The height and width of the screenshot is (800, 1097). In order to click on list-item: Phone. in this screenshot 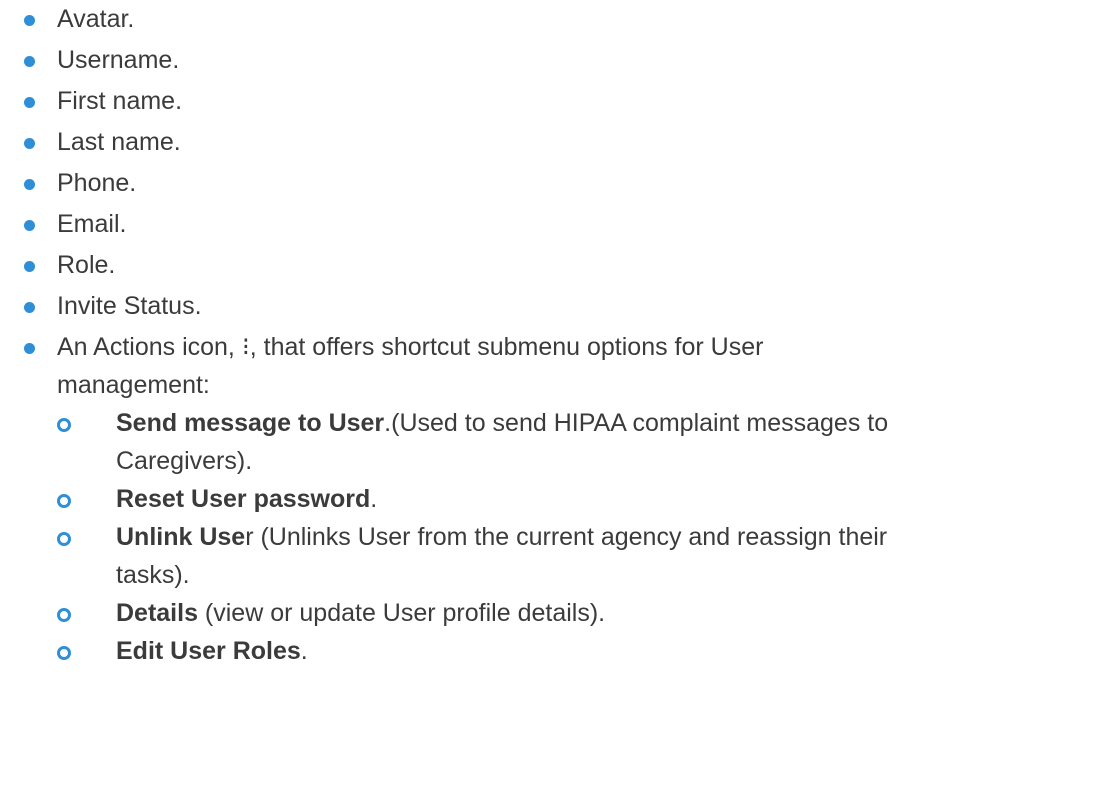, I will do `click(540, 184)`.